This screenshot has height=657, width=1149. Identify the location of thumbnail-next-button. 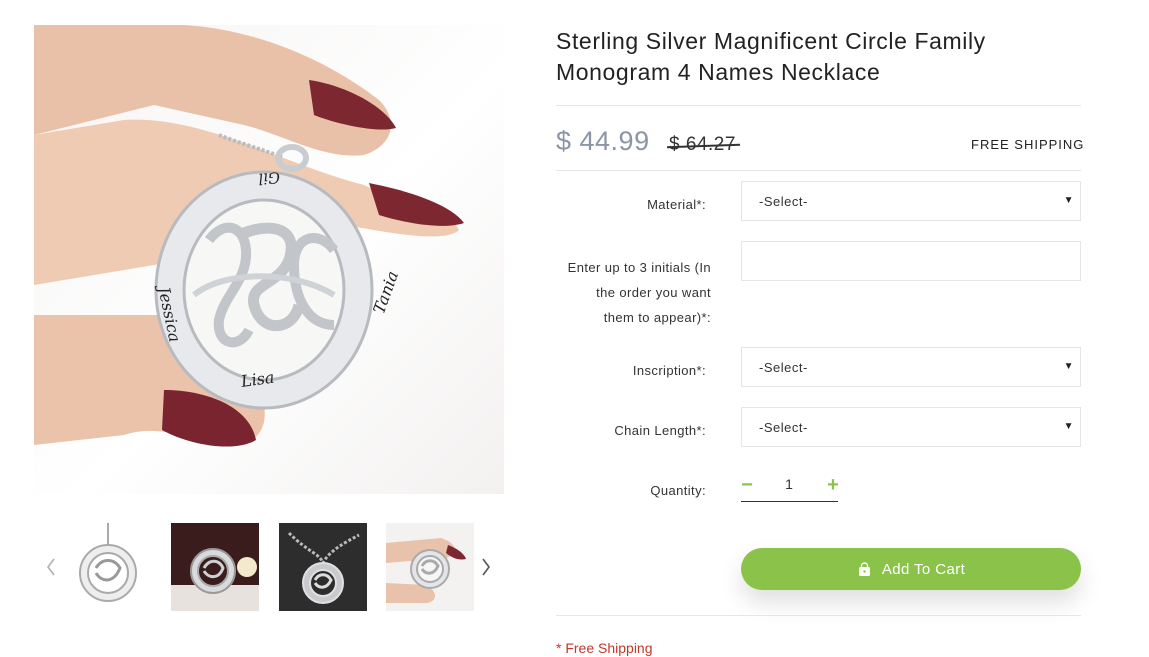
(486, 567).